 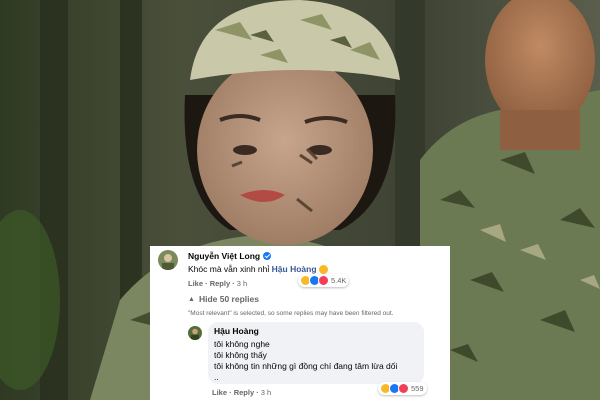 I want to click on reply-action: Reply, so click(x=220, y=283).